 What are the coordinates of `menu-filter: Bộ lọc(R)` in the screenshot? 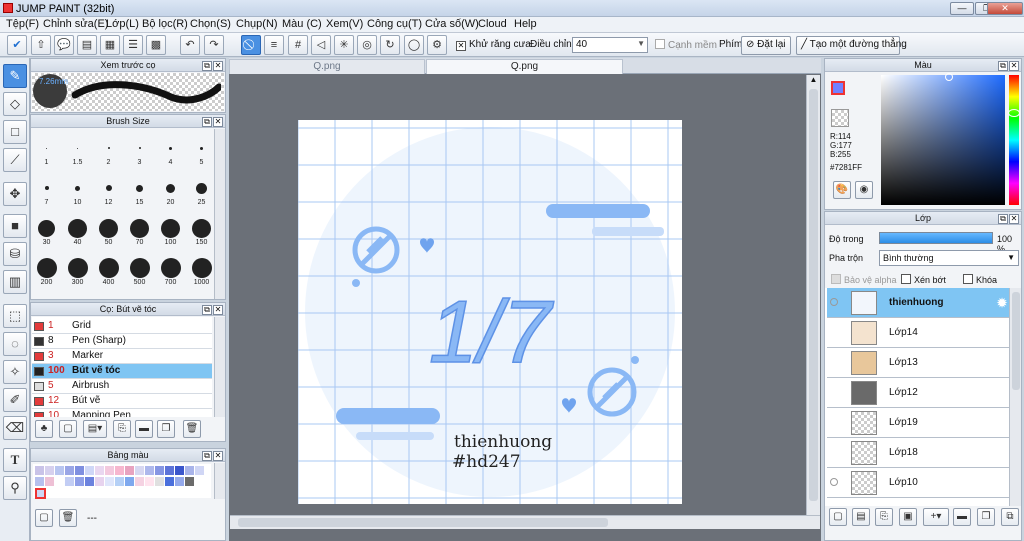 It's located at (165, 24).